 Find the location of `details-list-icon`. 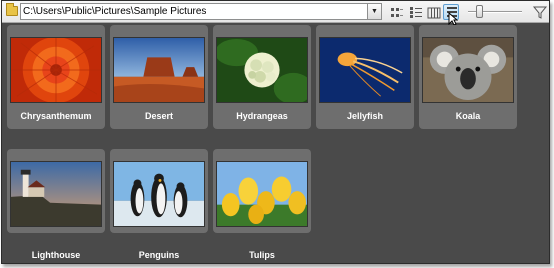

details-list-icon is located at coordinates (416, 12).